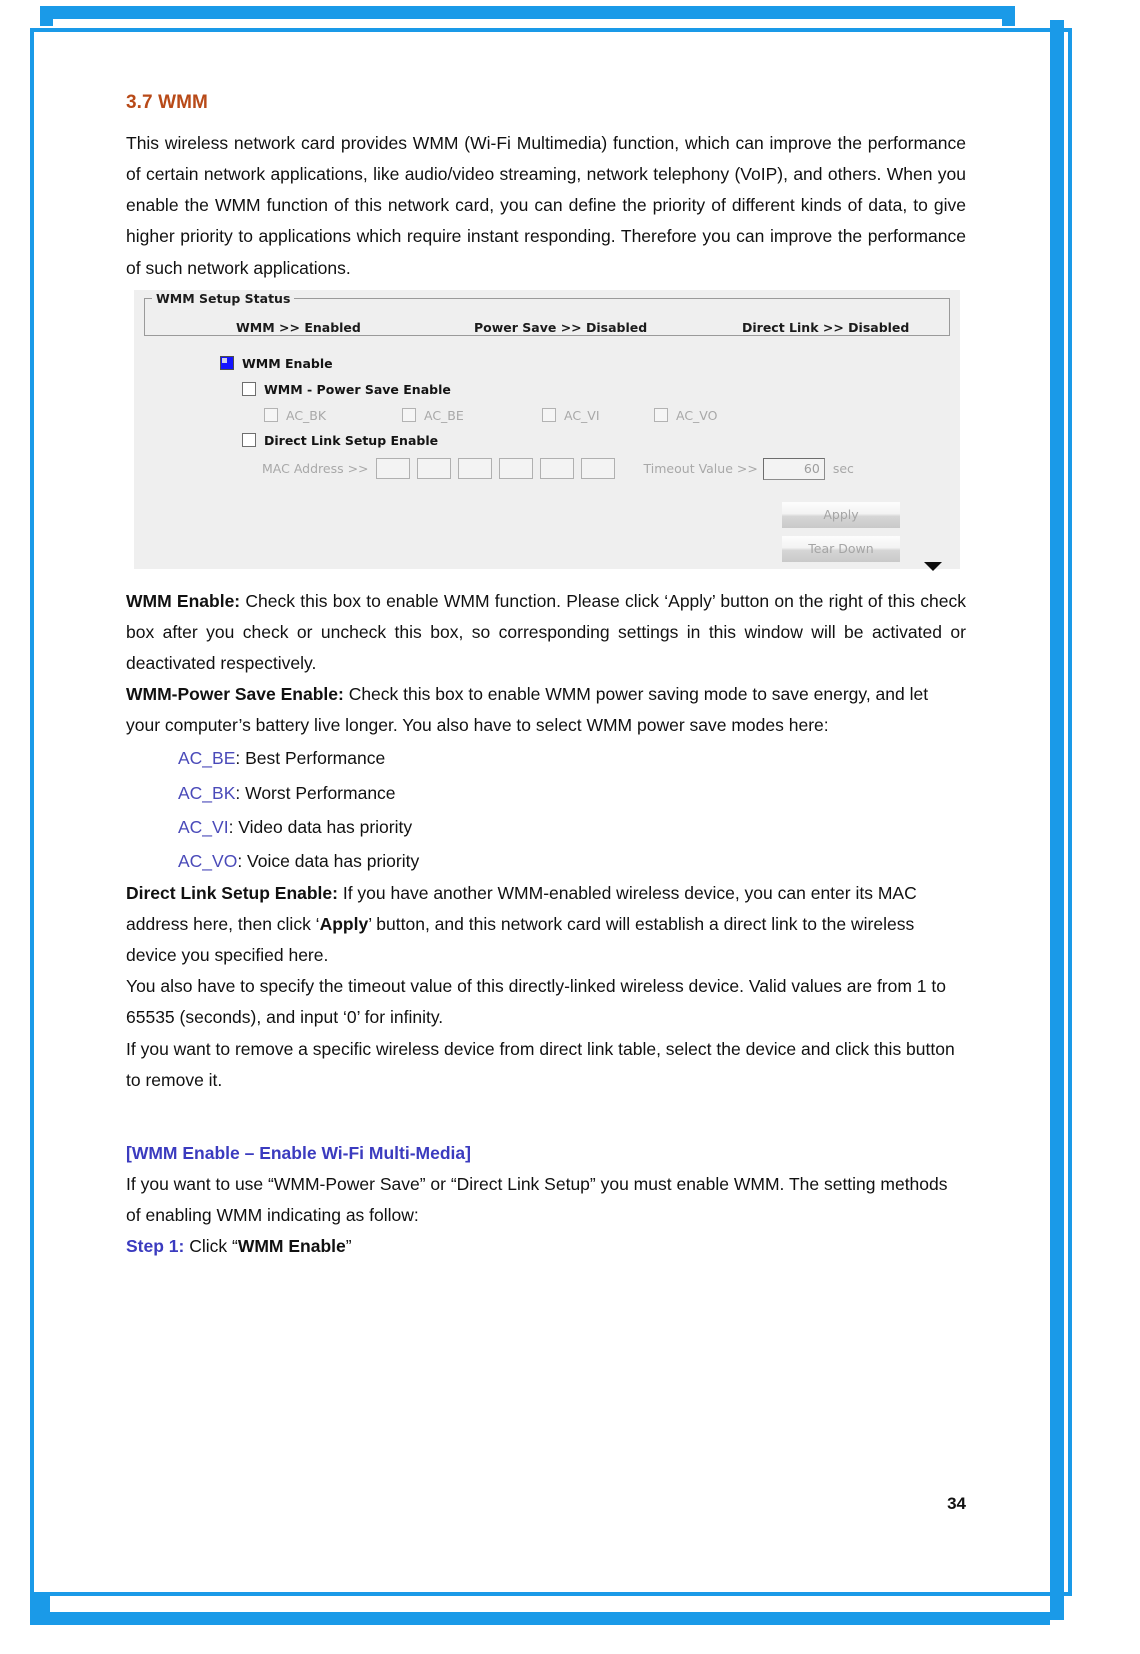 The image size is (1140, 1654). Describe the element at coordinates (826, 328) in the screenshot. I see `status-direct-link: Direct Link >> Disabled` at that location.